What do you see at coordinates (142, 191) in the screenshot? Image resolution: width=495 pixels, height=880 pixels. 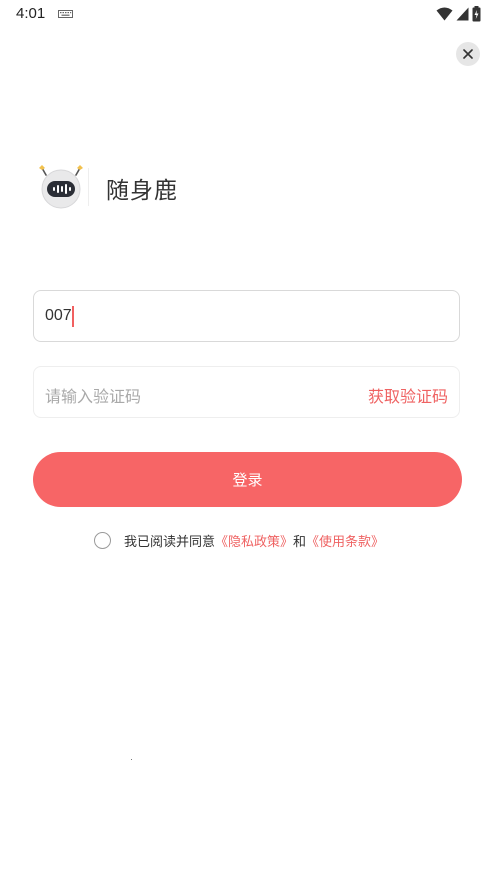 I see `app-name: 随身鹿` at bounding box center [142, 191].